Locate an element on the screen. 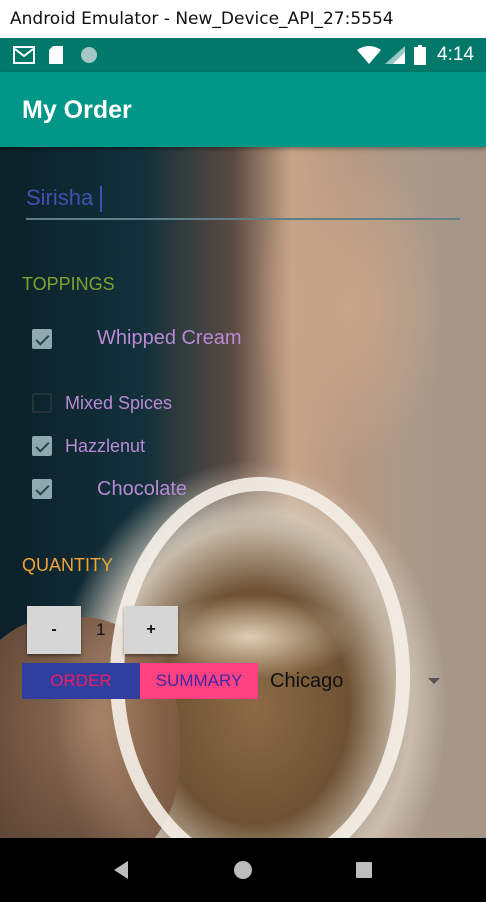 The width and height of the screenshot is (486, 902). mixed-spices-checkbox is located at coordinates (42, 403).